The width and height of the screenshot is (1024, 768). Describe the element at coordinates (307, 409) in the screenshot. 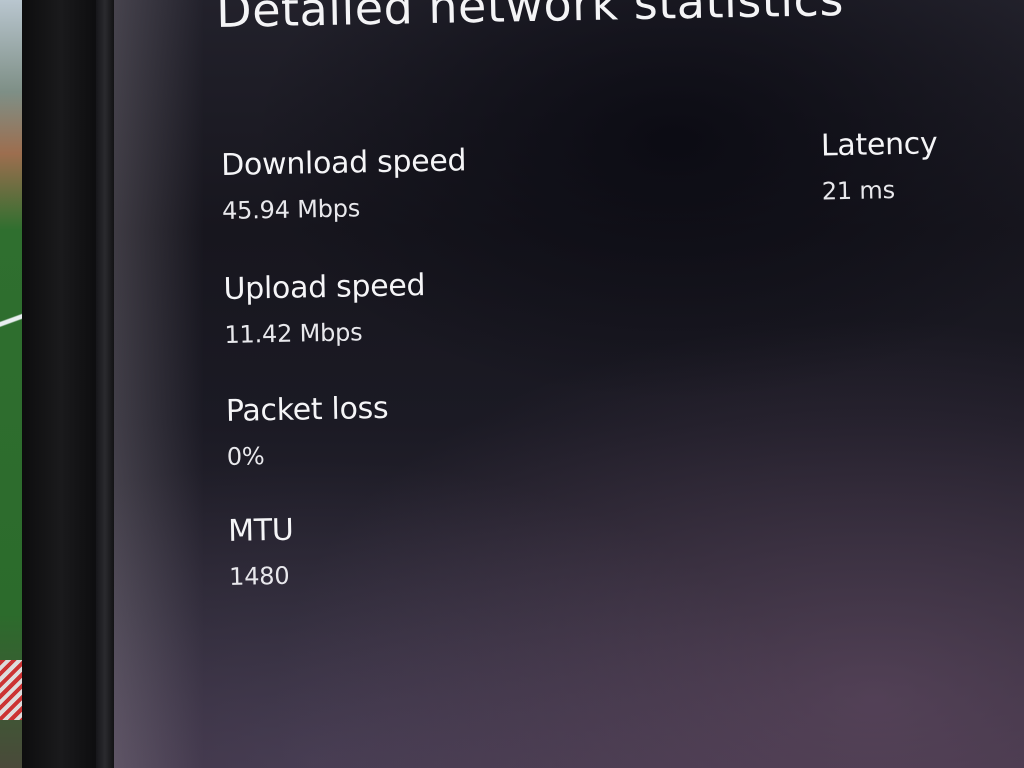

I see `stat-label: Packet loss` at that location.